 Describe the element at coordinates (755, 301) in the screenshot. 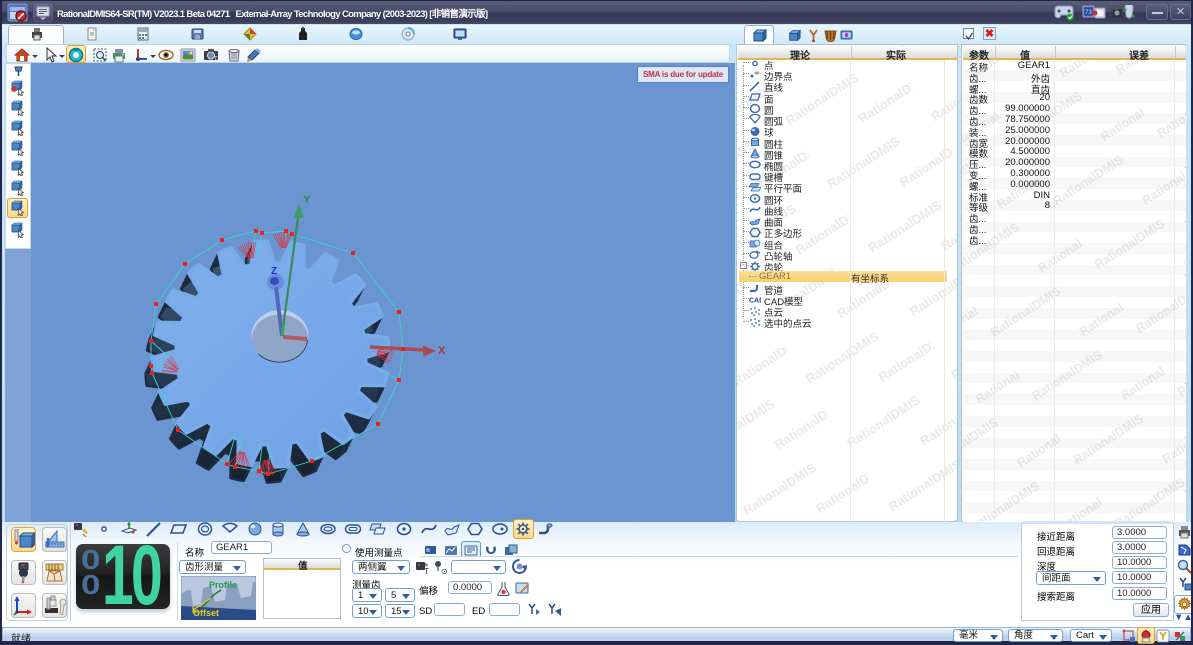

I see `svg-text: CAD` at that location.